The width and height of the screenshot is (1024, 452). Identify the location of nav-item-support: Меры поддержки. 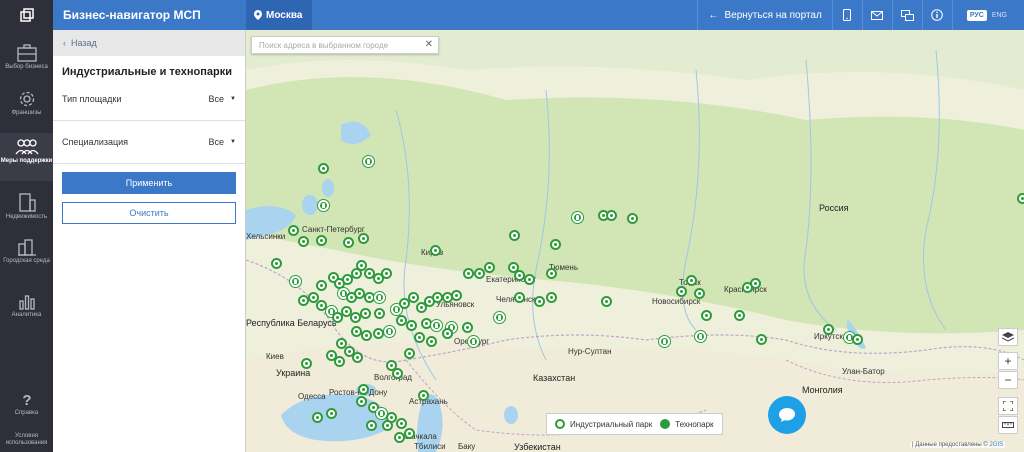
(26, 157).